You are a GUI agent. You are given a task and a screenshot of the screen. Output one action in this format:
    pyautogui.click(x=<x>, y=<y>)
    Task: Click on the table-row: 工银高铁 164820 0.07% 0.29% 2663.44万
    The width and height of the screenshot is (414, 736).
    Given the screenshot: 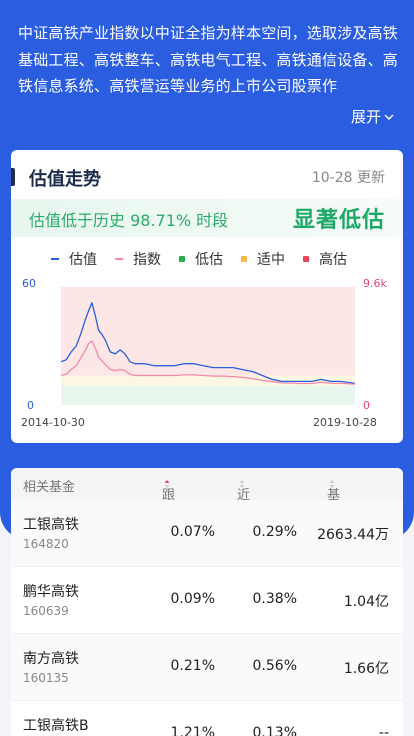 What is the action you would take?
    pyautogui.click(x=207, y=533)
    